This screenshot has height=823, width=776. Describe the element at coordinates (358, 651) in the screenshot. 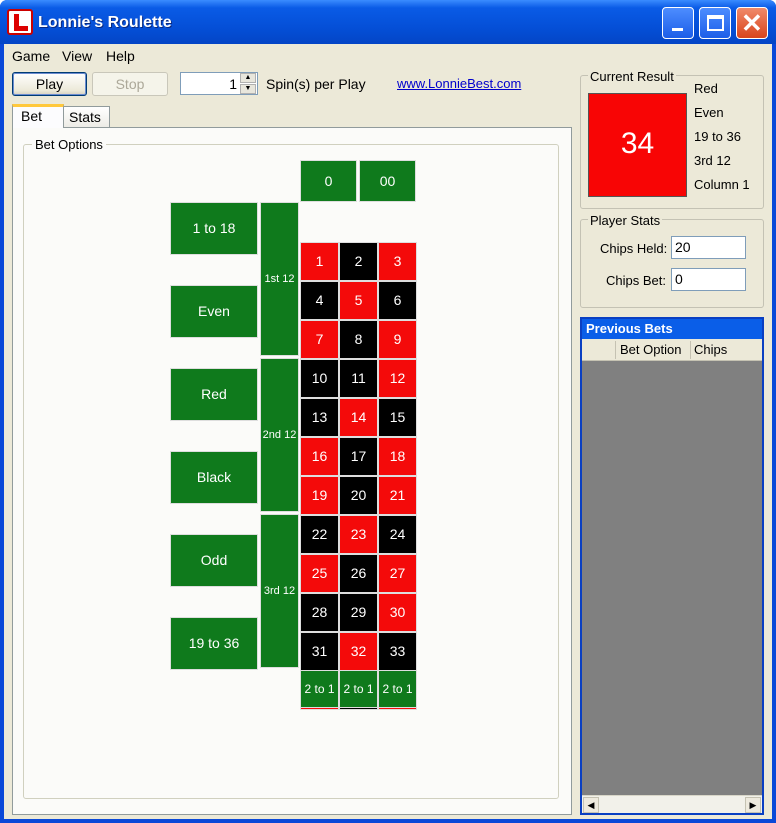

I see `bet-number-32: 32` at that location.